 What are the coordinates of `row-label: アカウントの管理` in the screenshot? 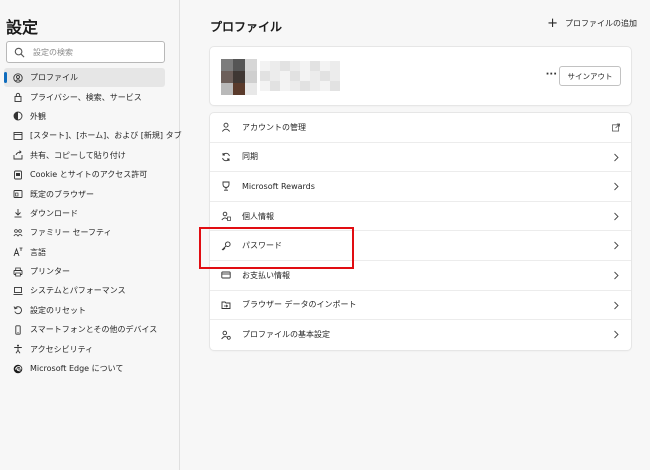 It's located at (274, 127).